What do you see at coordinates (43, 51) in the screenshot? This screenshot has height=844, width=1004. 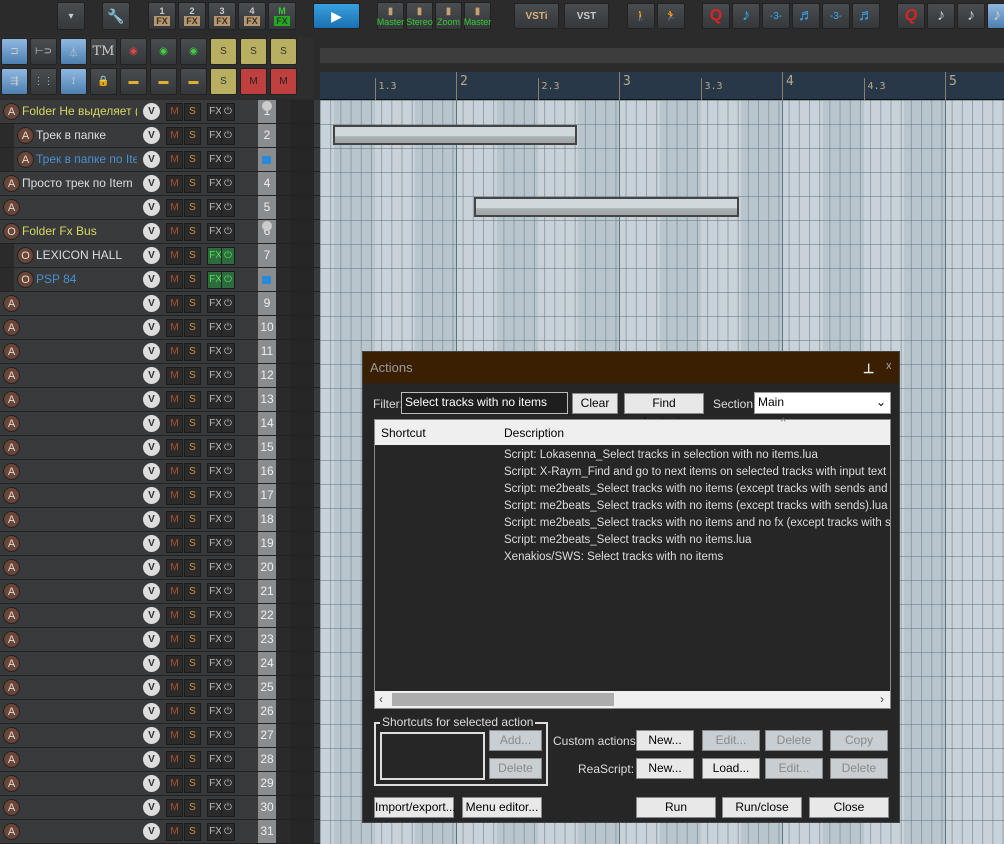 I see `snap-magnet-icon: ⊢⊃` at bounding box center [43, 51].